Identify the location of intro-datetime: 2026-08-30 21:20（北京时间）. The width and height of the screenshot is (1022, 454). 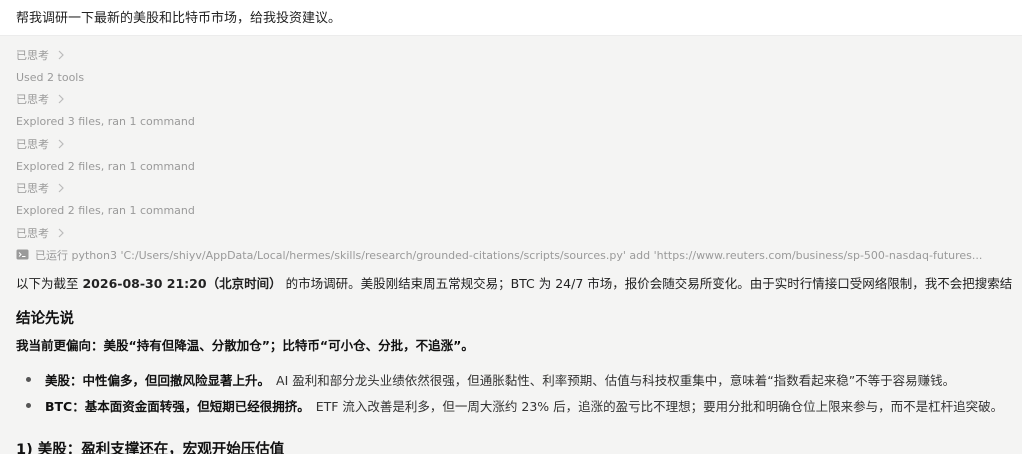
(182, 283).